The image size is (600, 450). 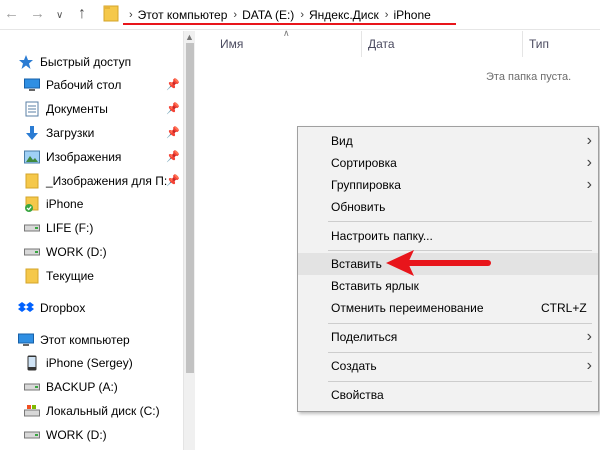 What do you see at coordinates (84, 157) in the screenshot?
I see `sidebar-label: Изображения` at bounding box center [84, 157].